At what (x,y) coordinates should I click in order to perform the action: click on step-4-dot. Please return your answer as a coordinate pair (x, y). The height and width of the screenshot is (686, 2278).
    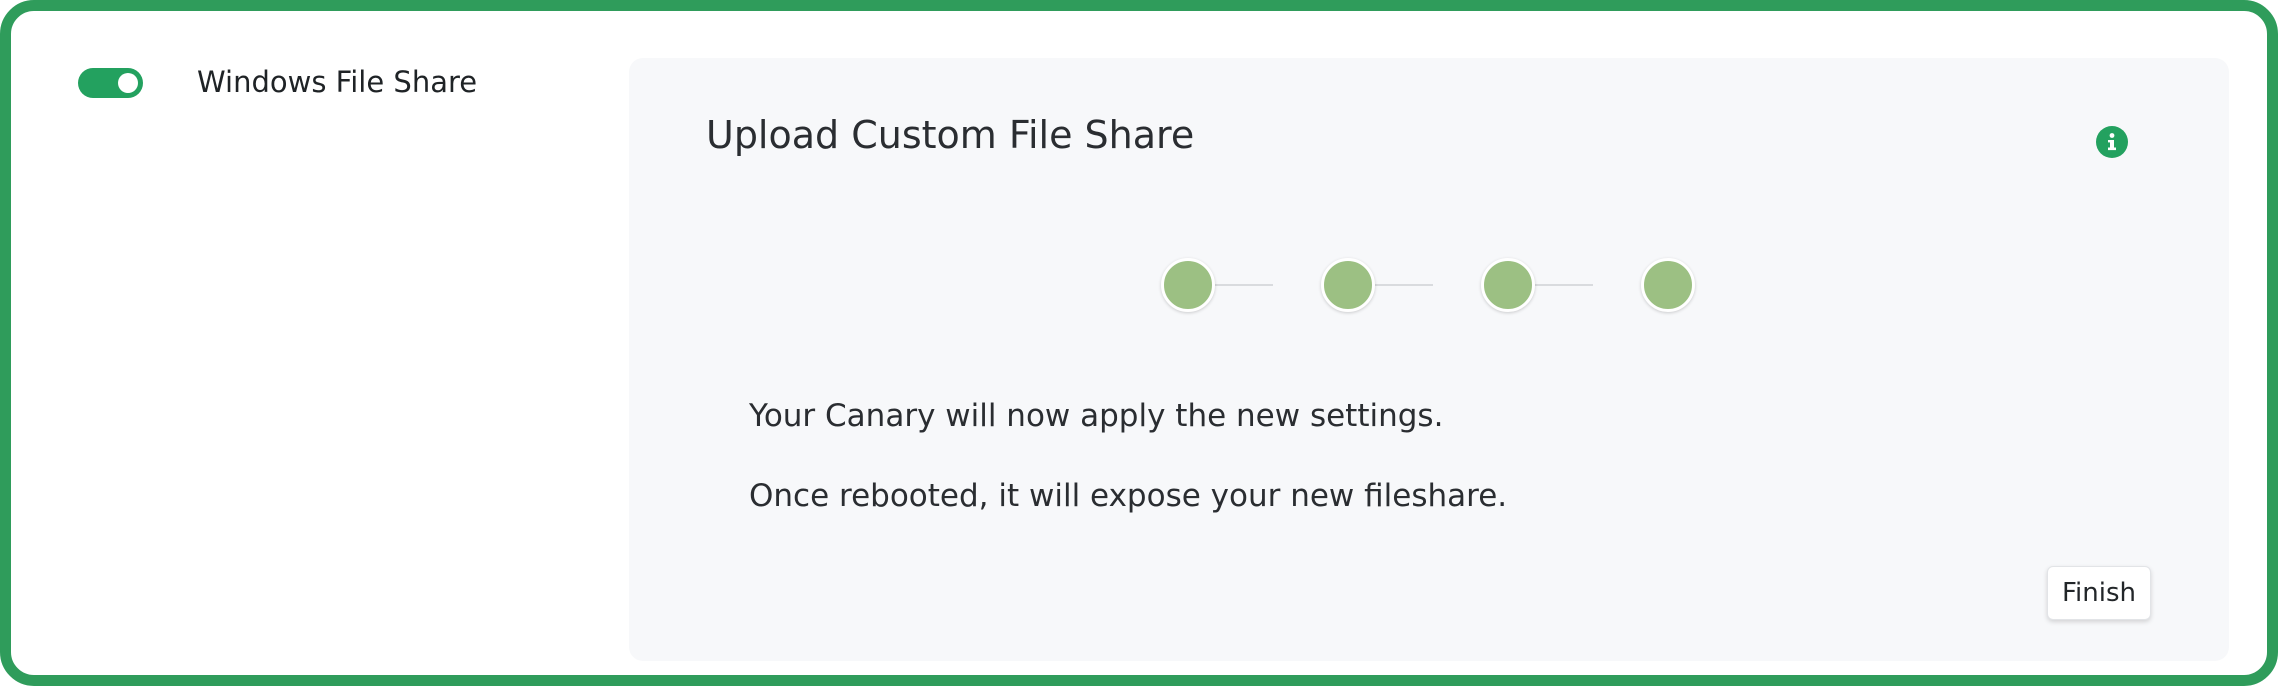
    Looking at the image, I should click on (1668, 285).